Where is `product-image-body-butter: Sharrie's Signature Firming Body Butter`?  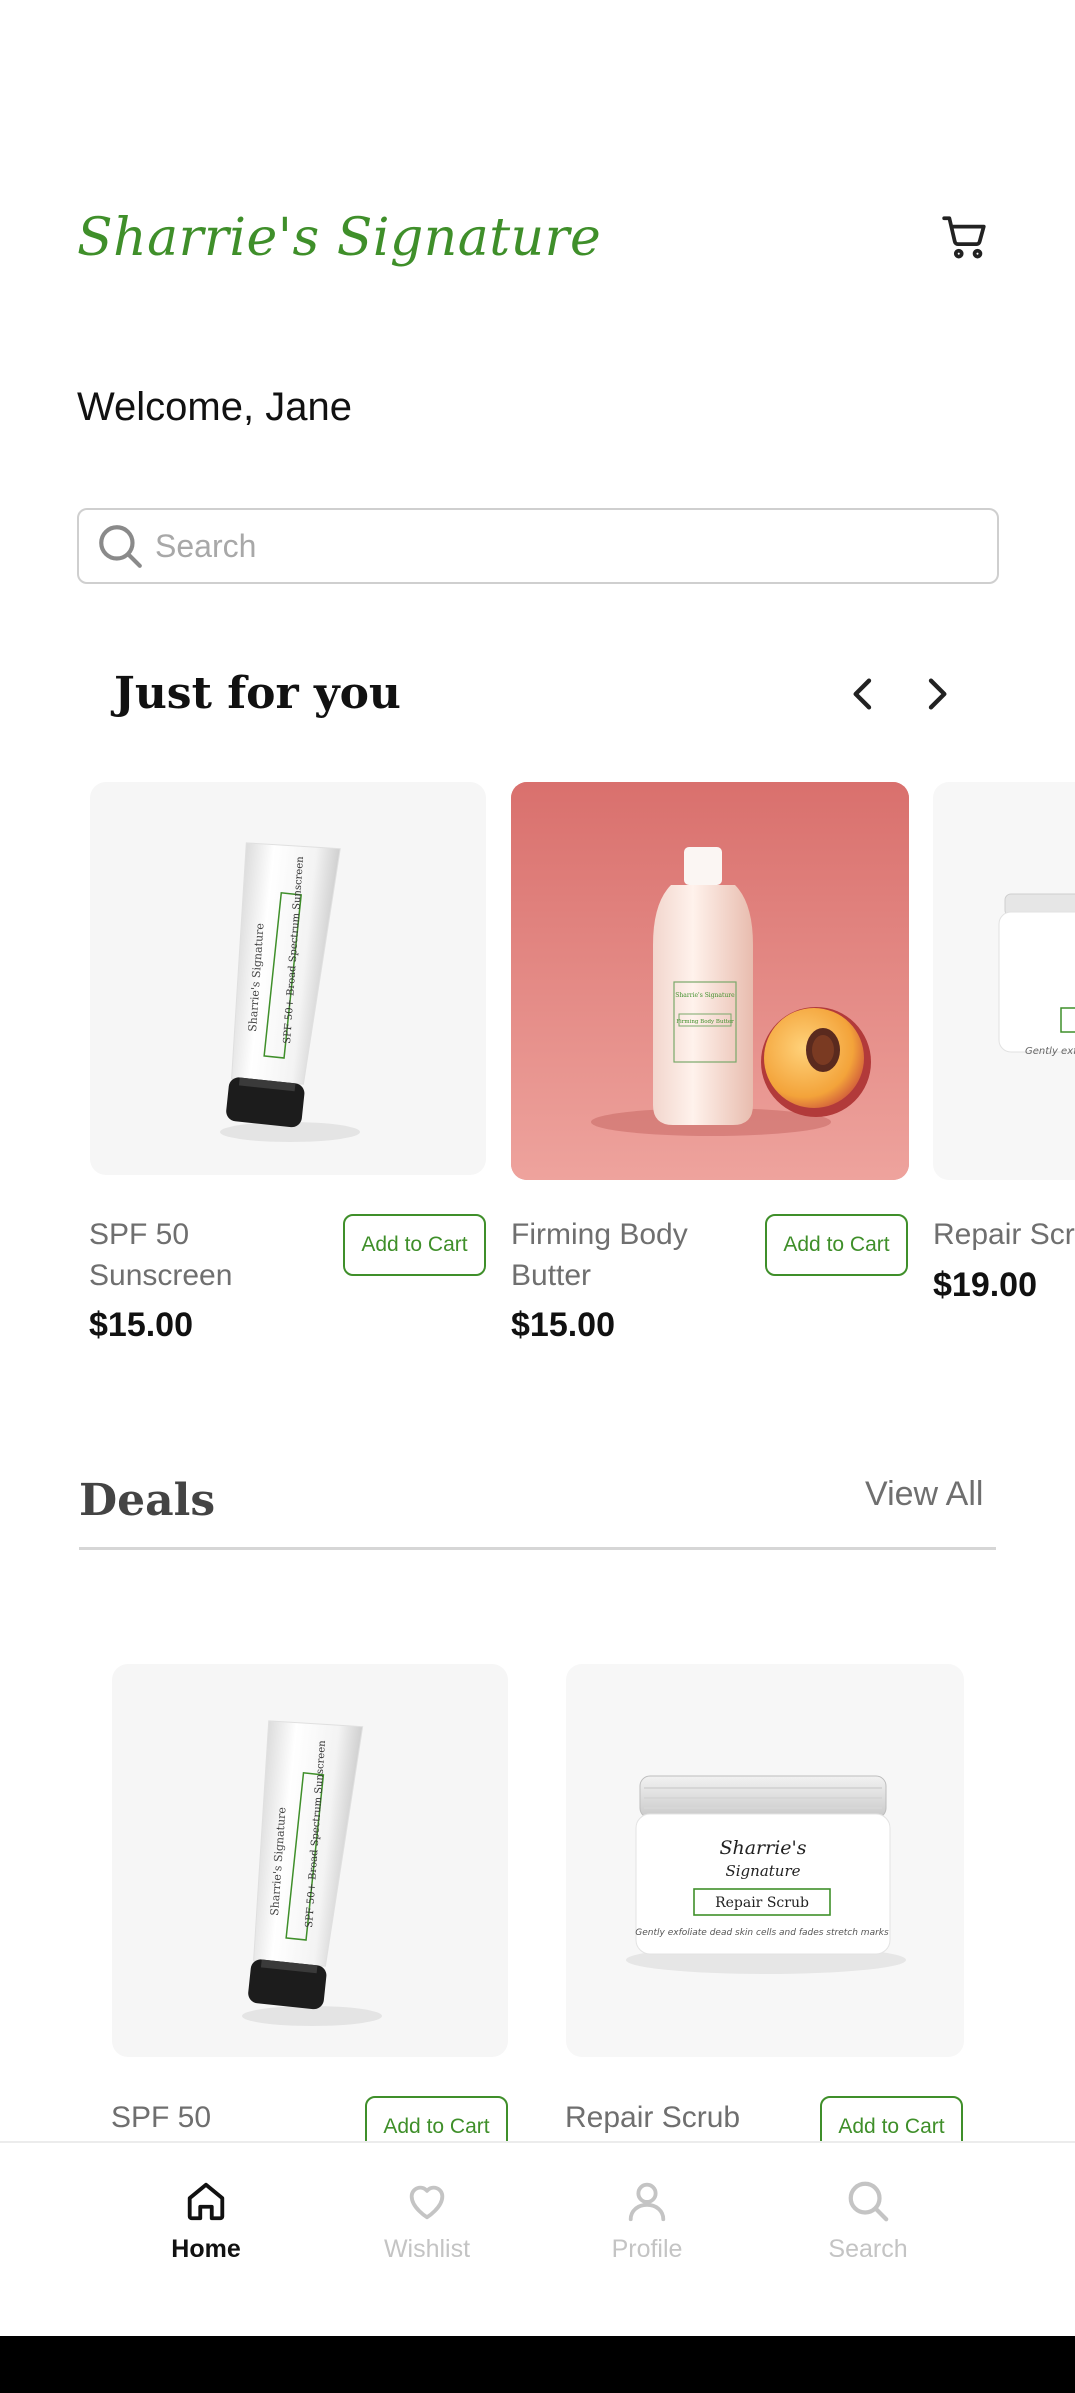 product-image-body-butter: Sharrie's Signature Firming Body Butter is located at coordinates (710, 981).